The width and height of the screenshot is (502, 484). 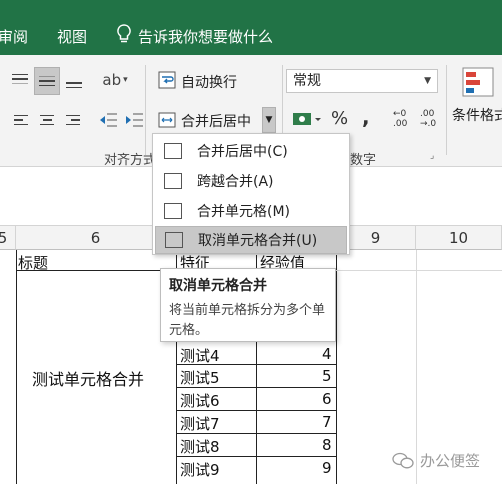 I want to click on tell-me-search: 告诉我你想要做什么, so click(x=205, y=36).